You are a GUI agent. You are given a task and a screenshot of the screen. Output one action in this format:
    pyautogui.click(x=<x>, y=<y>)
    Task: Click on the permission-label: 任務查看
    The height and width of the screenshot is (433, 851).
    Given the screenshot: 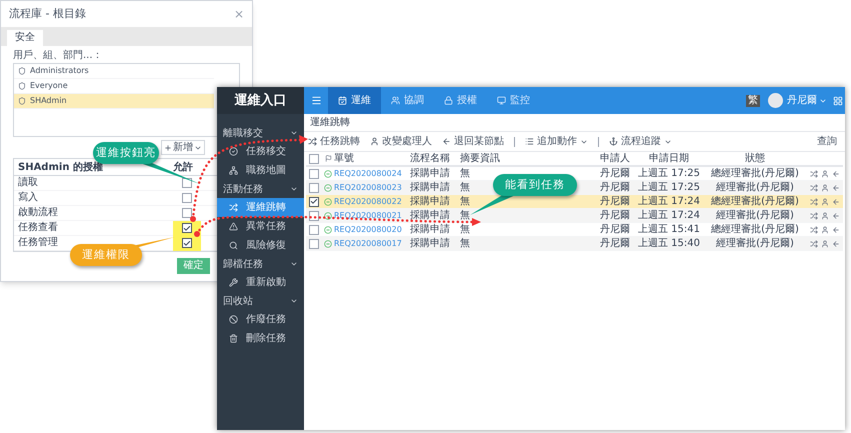 What is the action you would take?
    pyautogui.click(x=38, y=228)
    